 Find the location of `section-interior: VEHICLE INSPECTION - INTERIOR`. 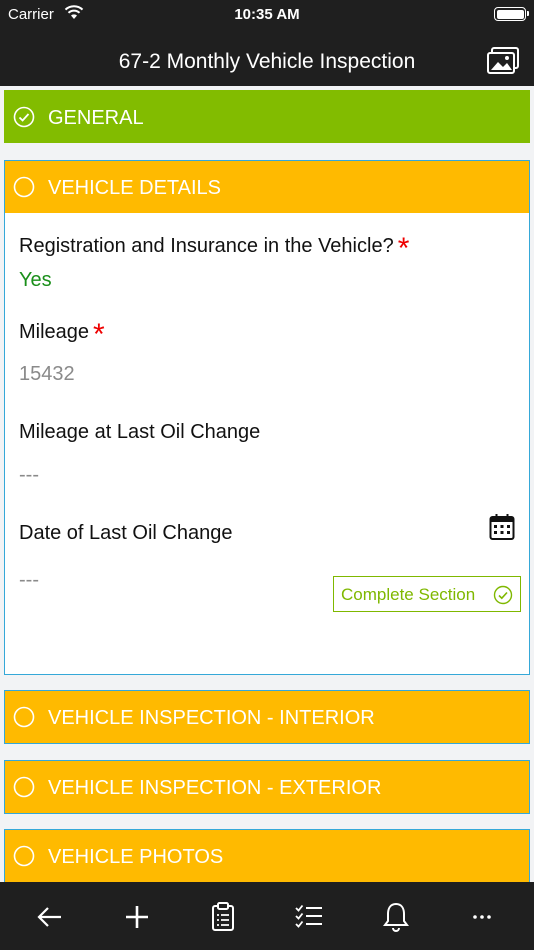

section-interior: VEHICLE INSPECTION - INTERIOR is located at coordinates (267, 717).